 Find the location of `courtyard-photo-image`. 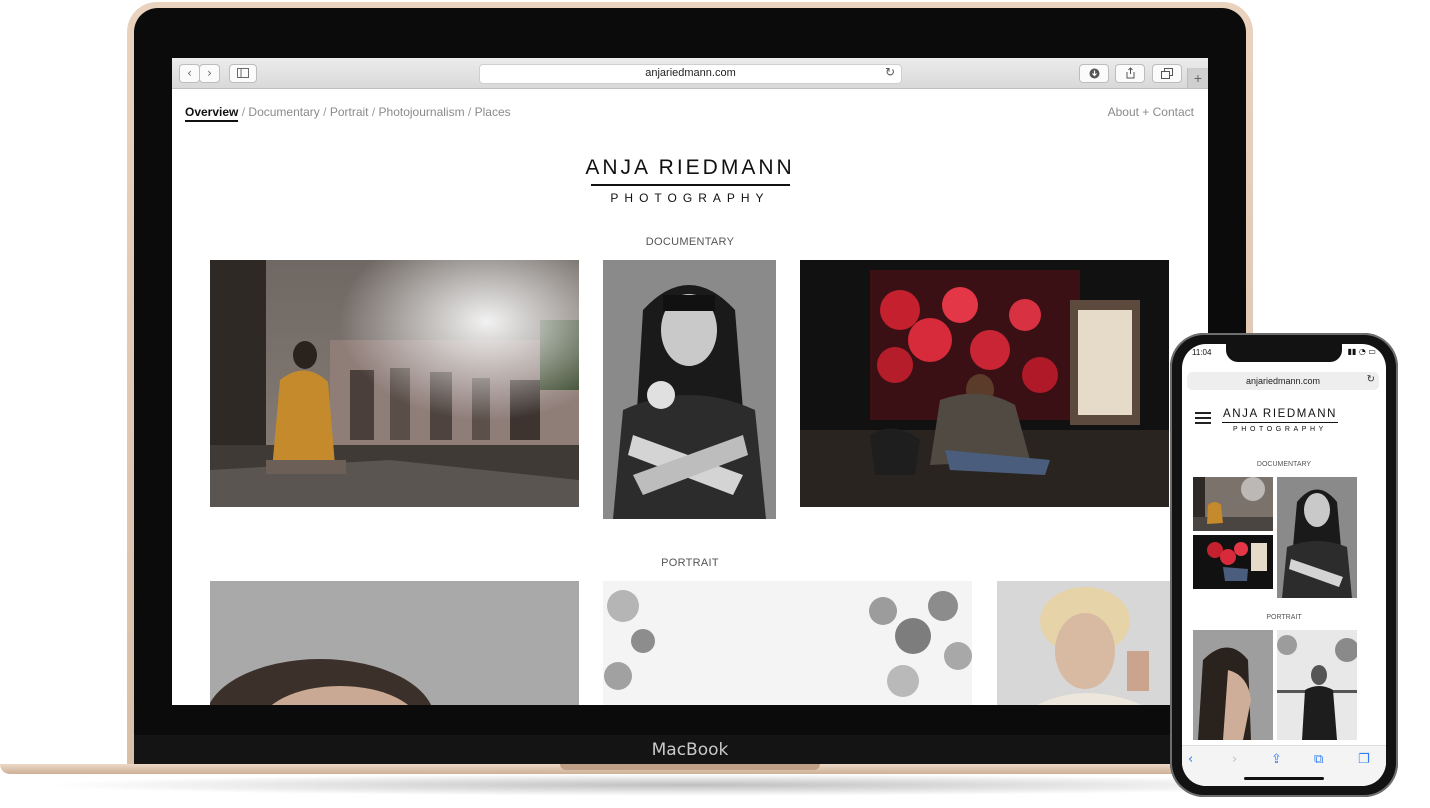

courtyard-photo-image is located at coordinates (394, 383).